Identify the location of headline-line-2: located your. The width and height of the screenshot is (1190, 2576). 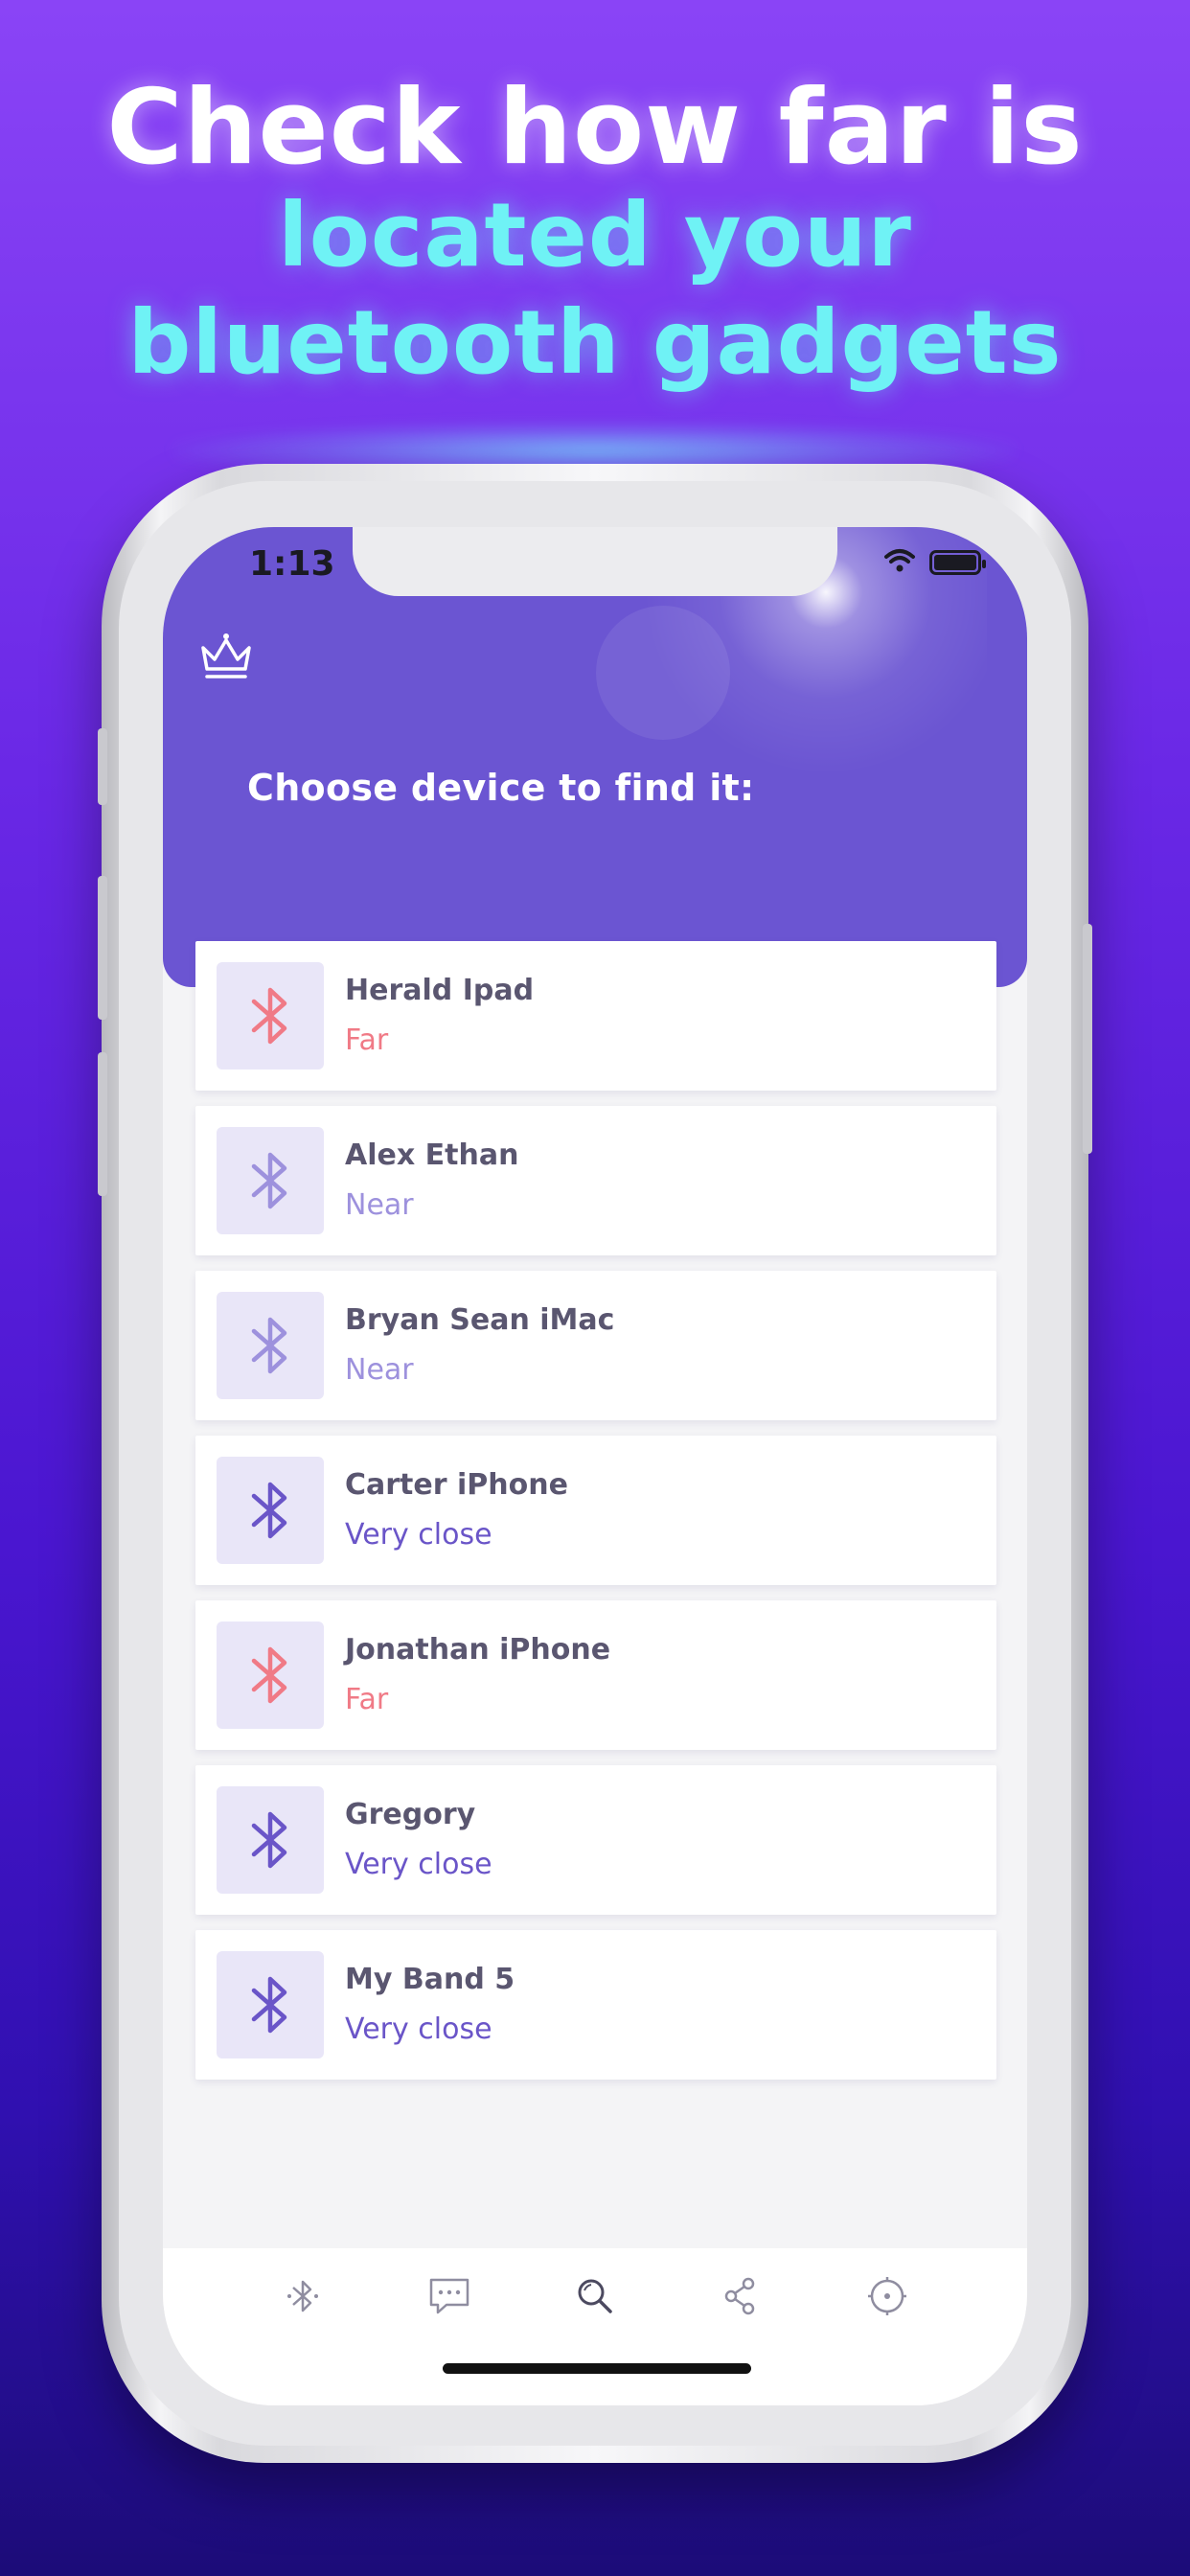
(595, 235).